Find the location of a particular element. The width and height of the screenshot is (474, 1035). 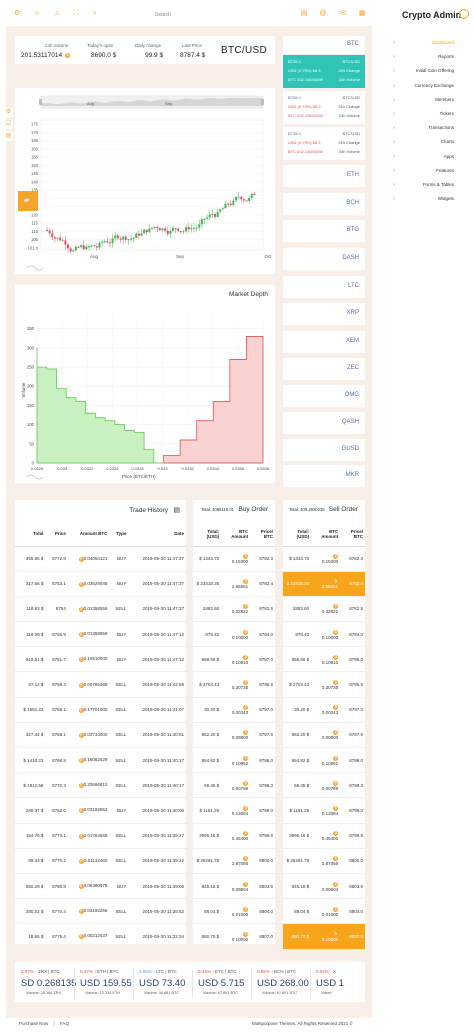

coin-card-btc: BTC is located at coordinates (324, 45).